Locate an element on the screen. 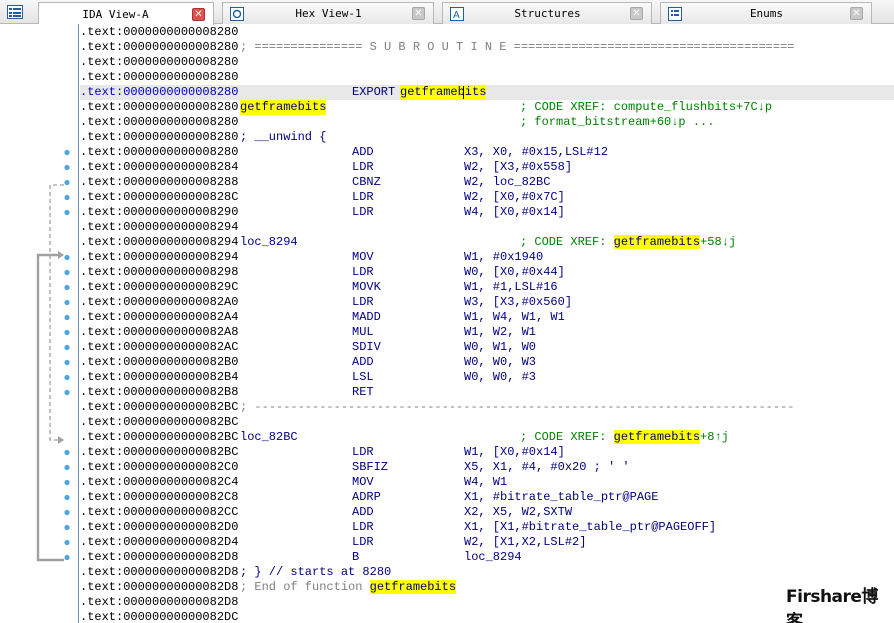 Image resolution: width=894 pixels, height=623 pixels. listing-row: .text:00000000000082B0 ADD W0, W0, W3 is located at coordinates (487, 362).